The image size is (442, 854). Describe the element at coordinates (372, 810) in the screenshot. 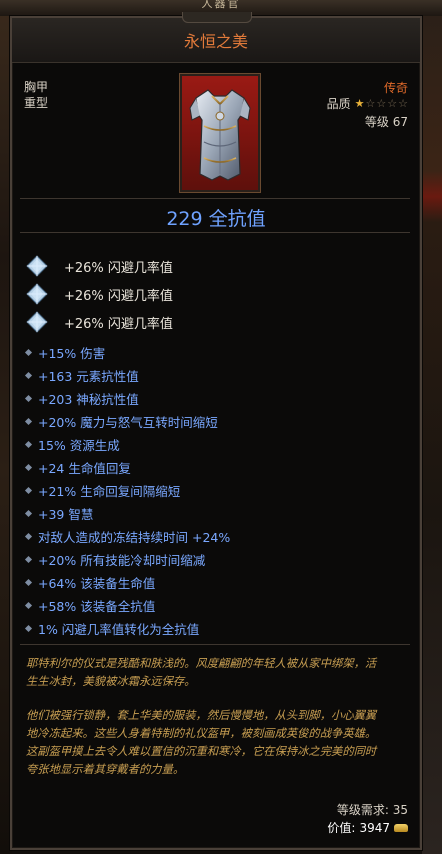

I see `level-requirement: 等级需求: 35` at that location.